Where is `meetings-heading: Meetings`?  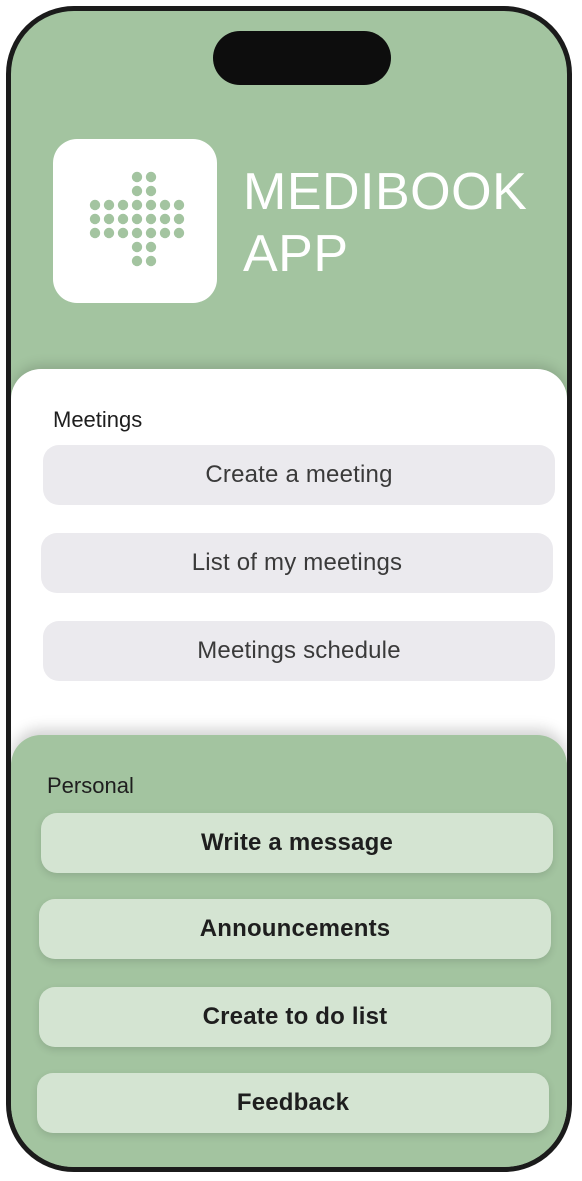 meetings-heading: Meetings is located at coordinates (98, 419).